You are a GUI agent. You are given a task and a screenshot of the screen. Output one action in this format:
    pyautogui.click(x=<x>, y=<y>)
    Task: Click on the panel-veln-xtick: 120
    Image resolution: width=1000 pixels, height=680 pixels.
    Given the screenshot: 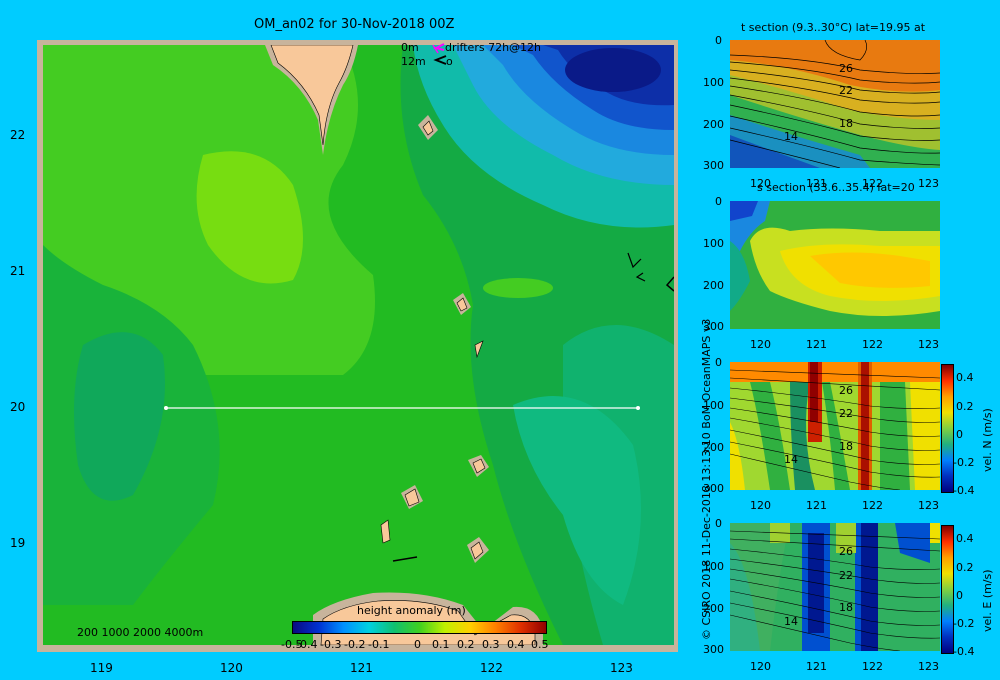 What is the action you would take?
    pyautogui.click(x=760, y=505)
    